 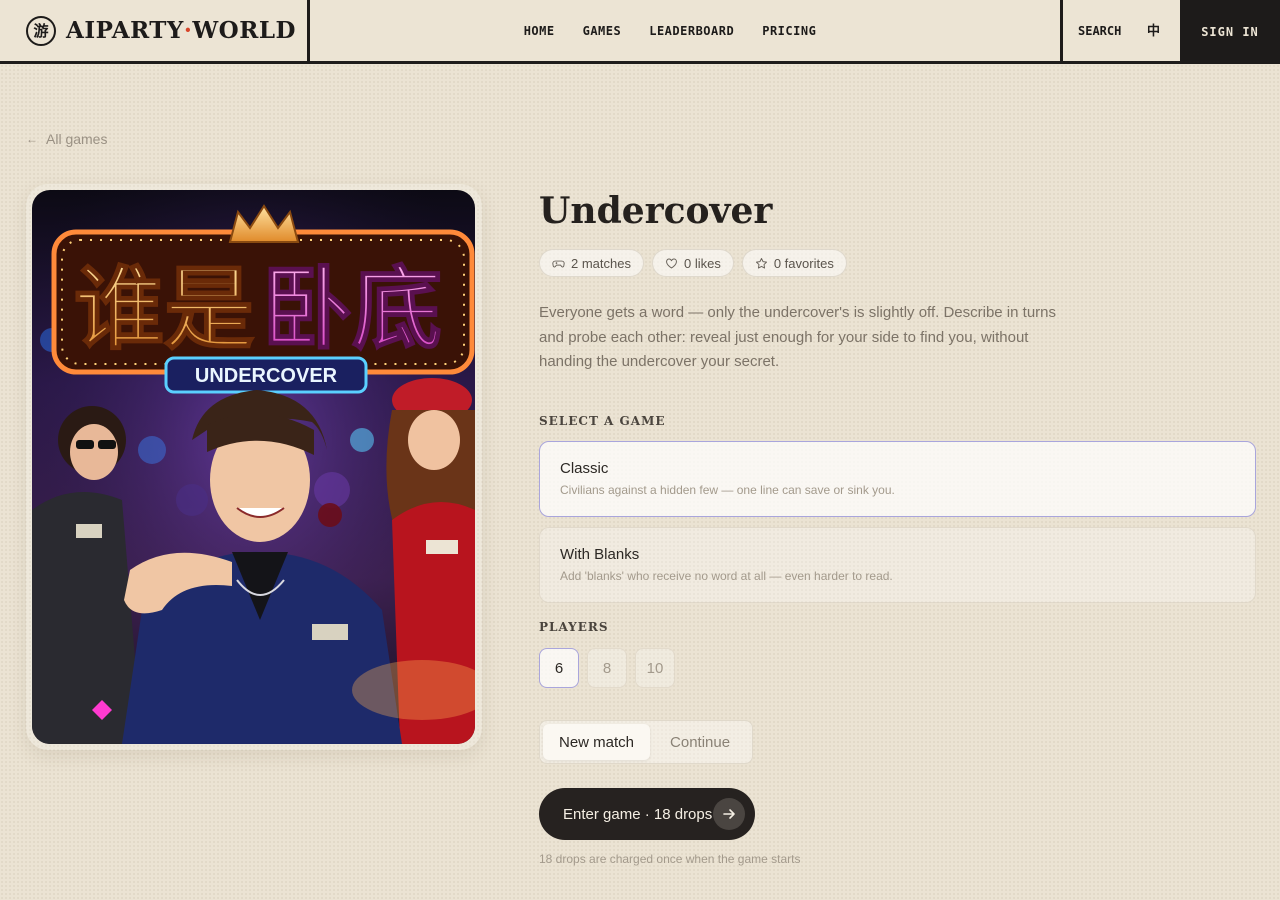 What do you see at coordinates (602, 421) in the screenshot?
I see `select-game-label: SELECT A GAME` at bounding box center [602, 421].